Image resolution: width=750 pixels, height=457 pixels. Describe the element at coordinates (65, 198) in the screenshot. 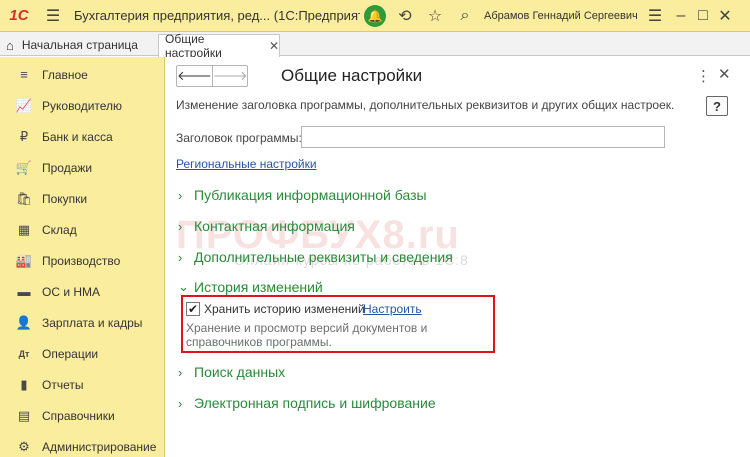

I see `sidebar-item-label: Покупки` at that location.